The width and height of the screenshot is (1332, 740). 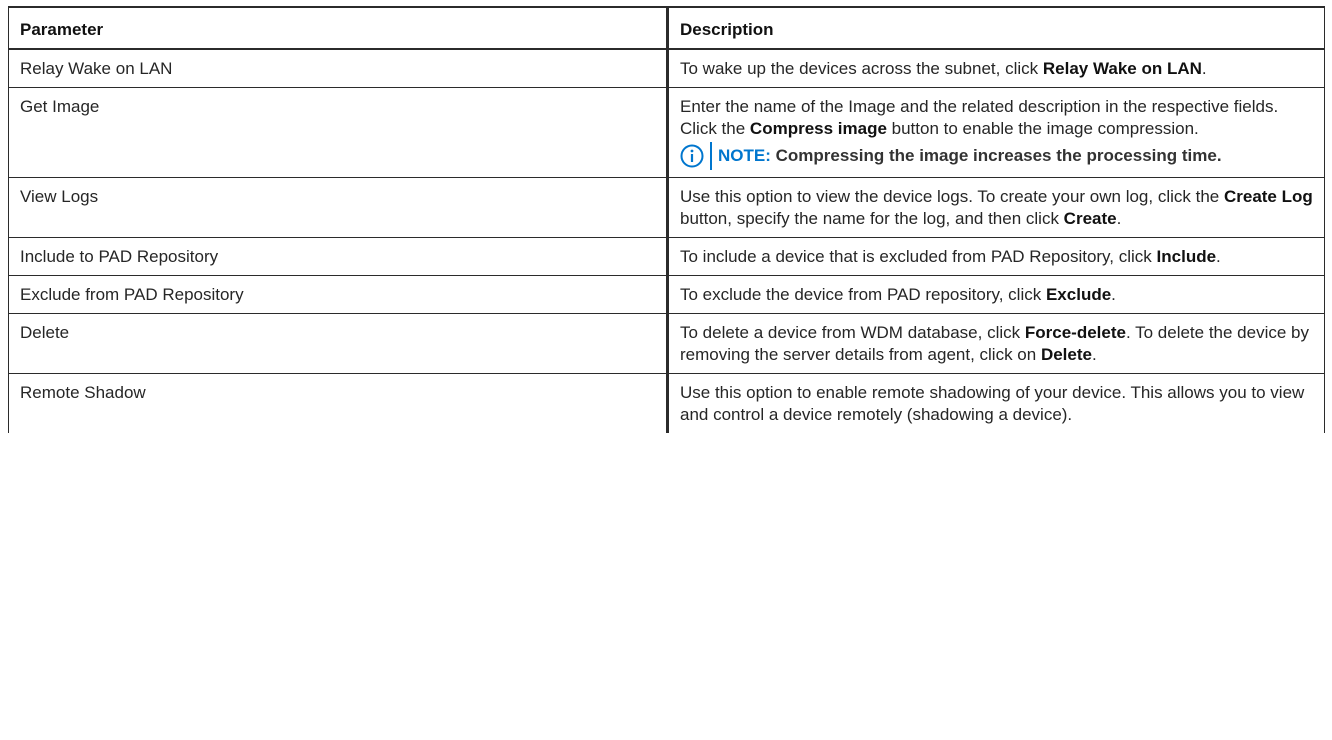 What do you see at coordinates (692, 156) in the screenshot?
I see `info-circle-icon` at bounding box center [692, 156].